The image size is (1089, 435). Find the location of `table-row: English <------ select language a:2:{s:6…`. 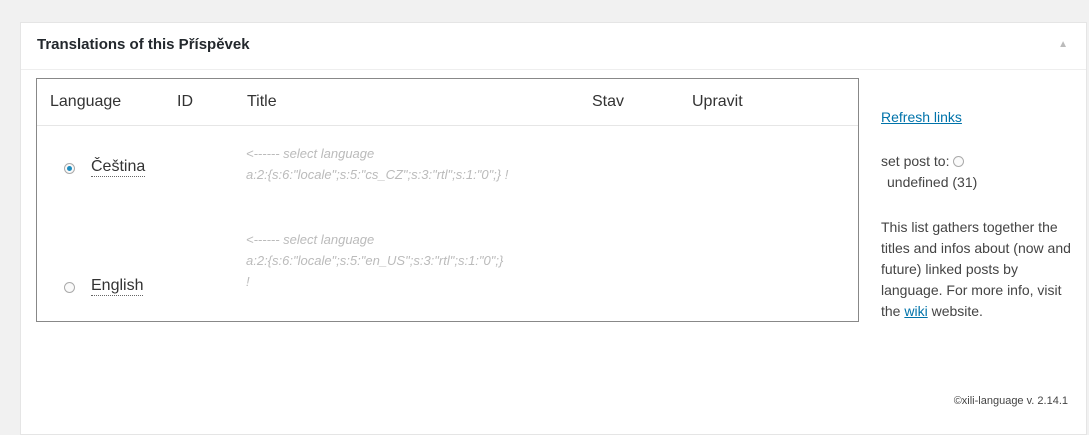

table-row: English <------ select language a:2:{s:6… is located at coordinates (447, 269).